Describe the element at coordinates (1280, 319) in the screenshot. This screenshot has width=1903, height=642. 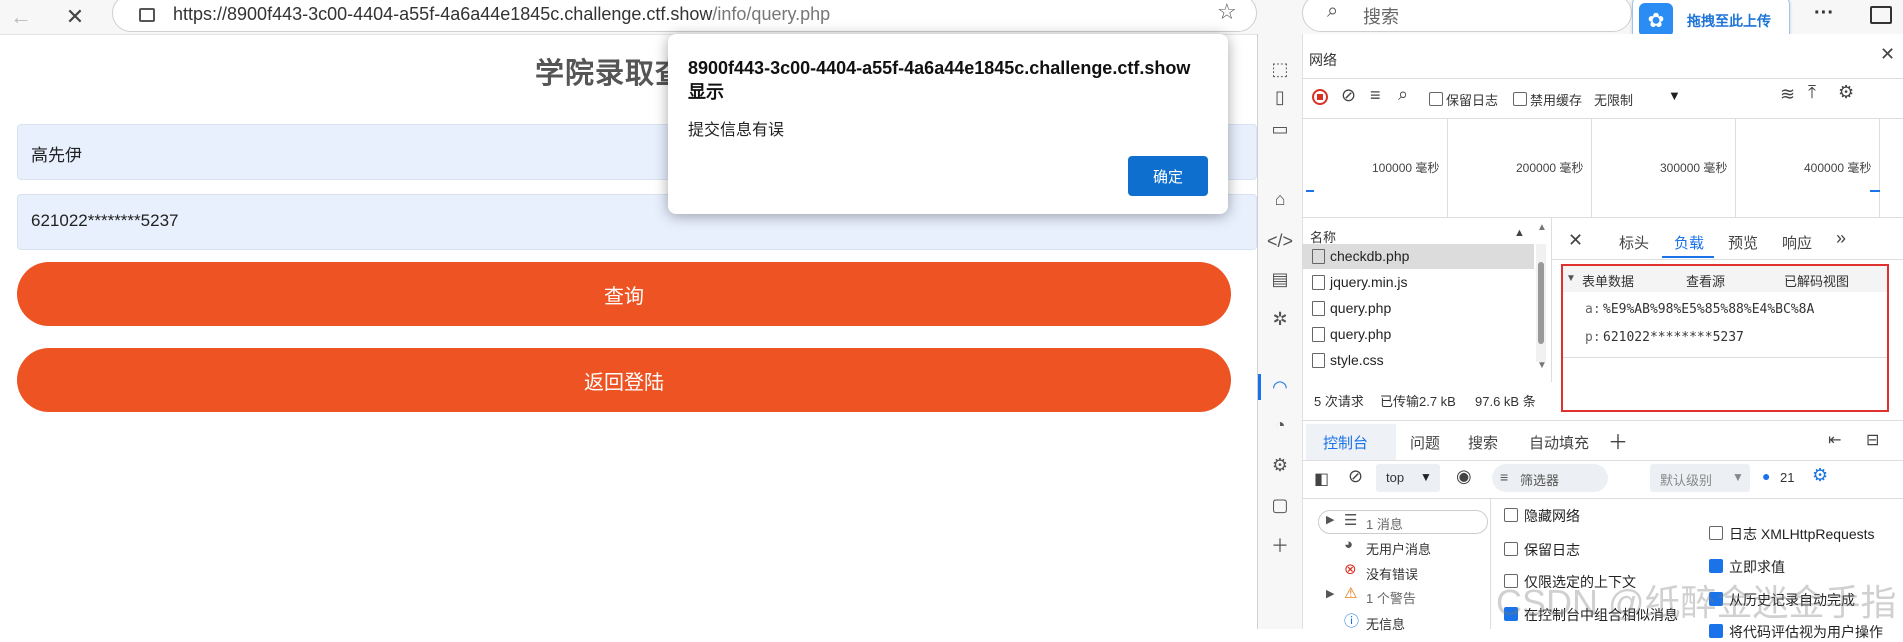
I see `sources-bug-icon: ✲` at that location.